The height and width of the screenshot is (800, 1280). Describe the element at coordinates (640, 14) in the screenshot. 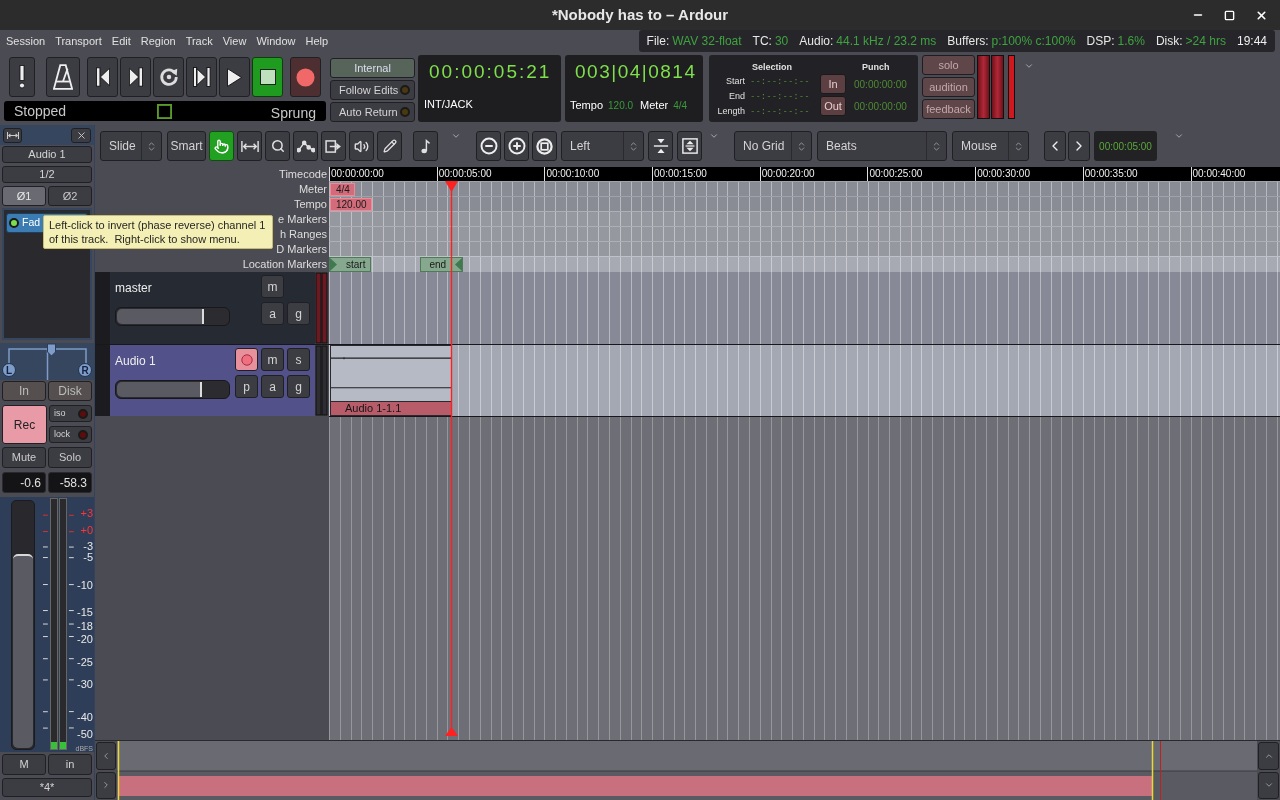

I see `window-title: *Nobody has to – Ardour` at that location.